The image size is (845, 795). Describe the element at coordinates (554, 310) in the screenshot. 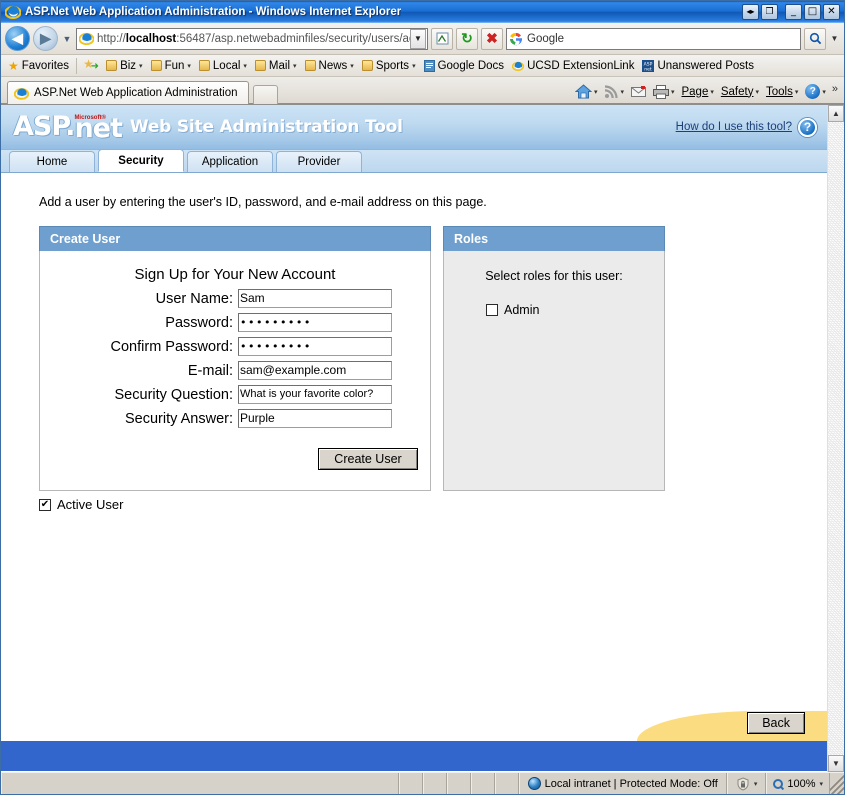

I see `role-row-admin: Admin` at that location.